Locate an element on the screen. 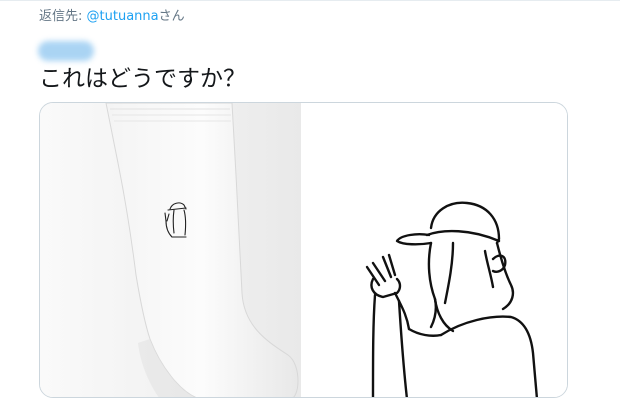  tweet-text: これはどうですか？ is located at coordinates (142, 79).